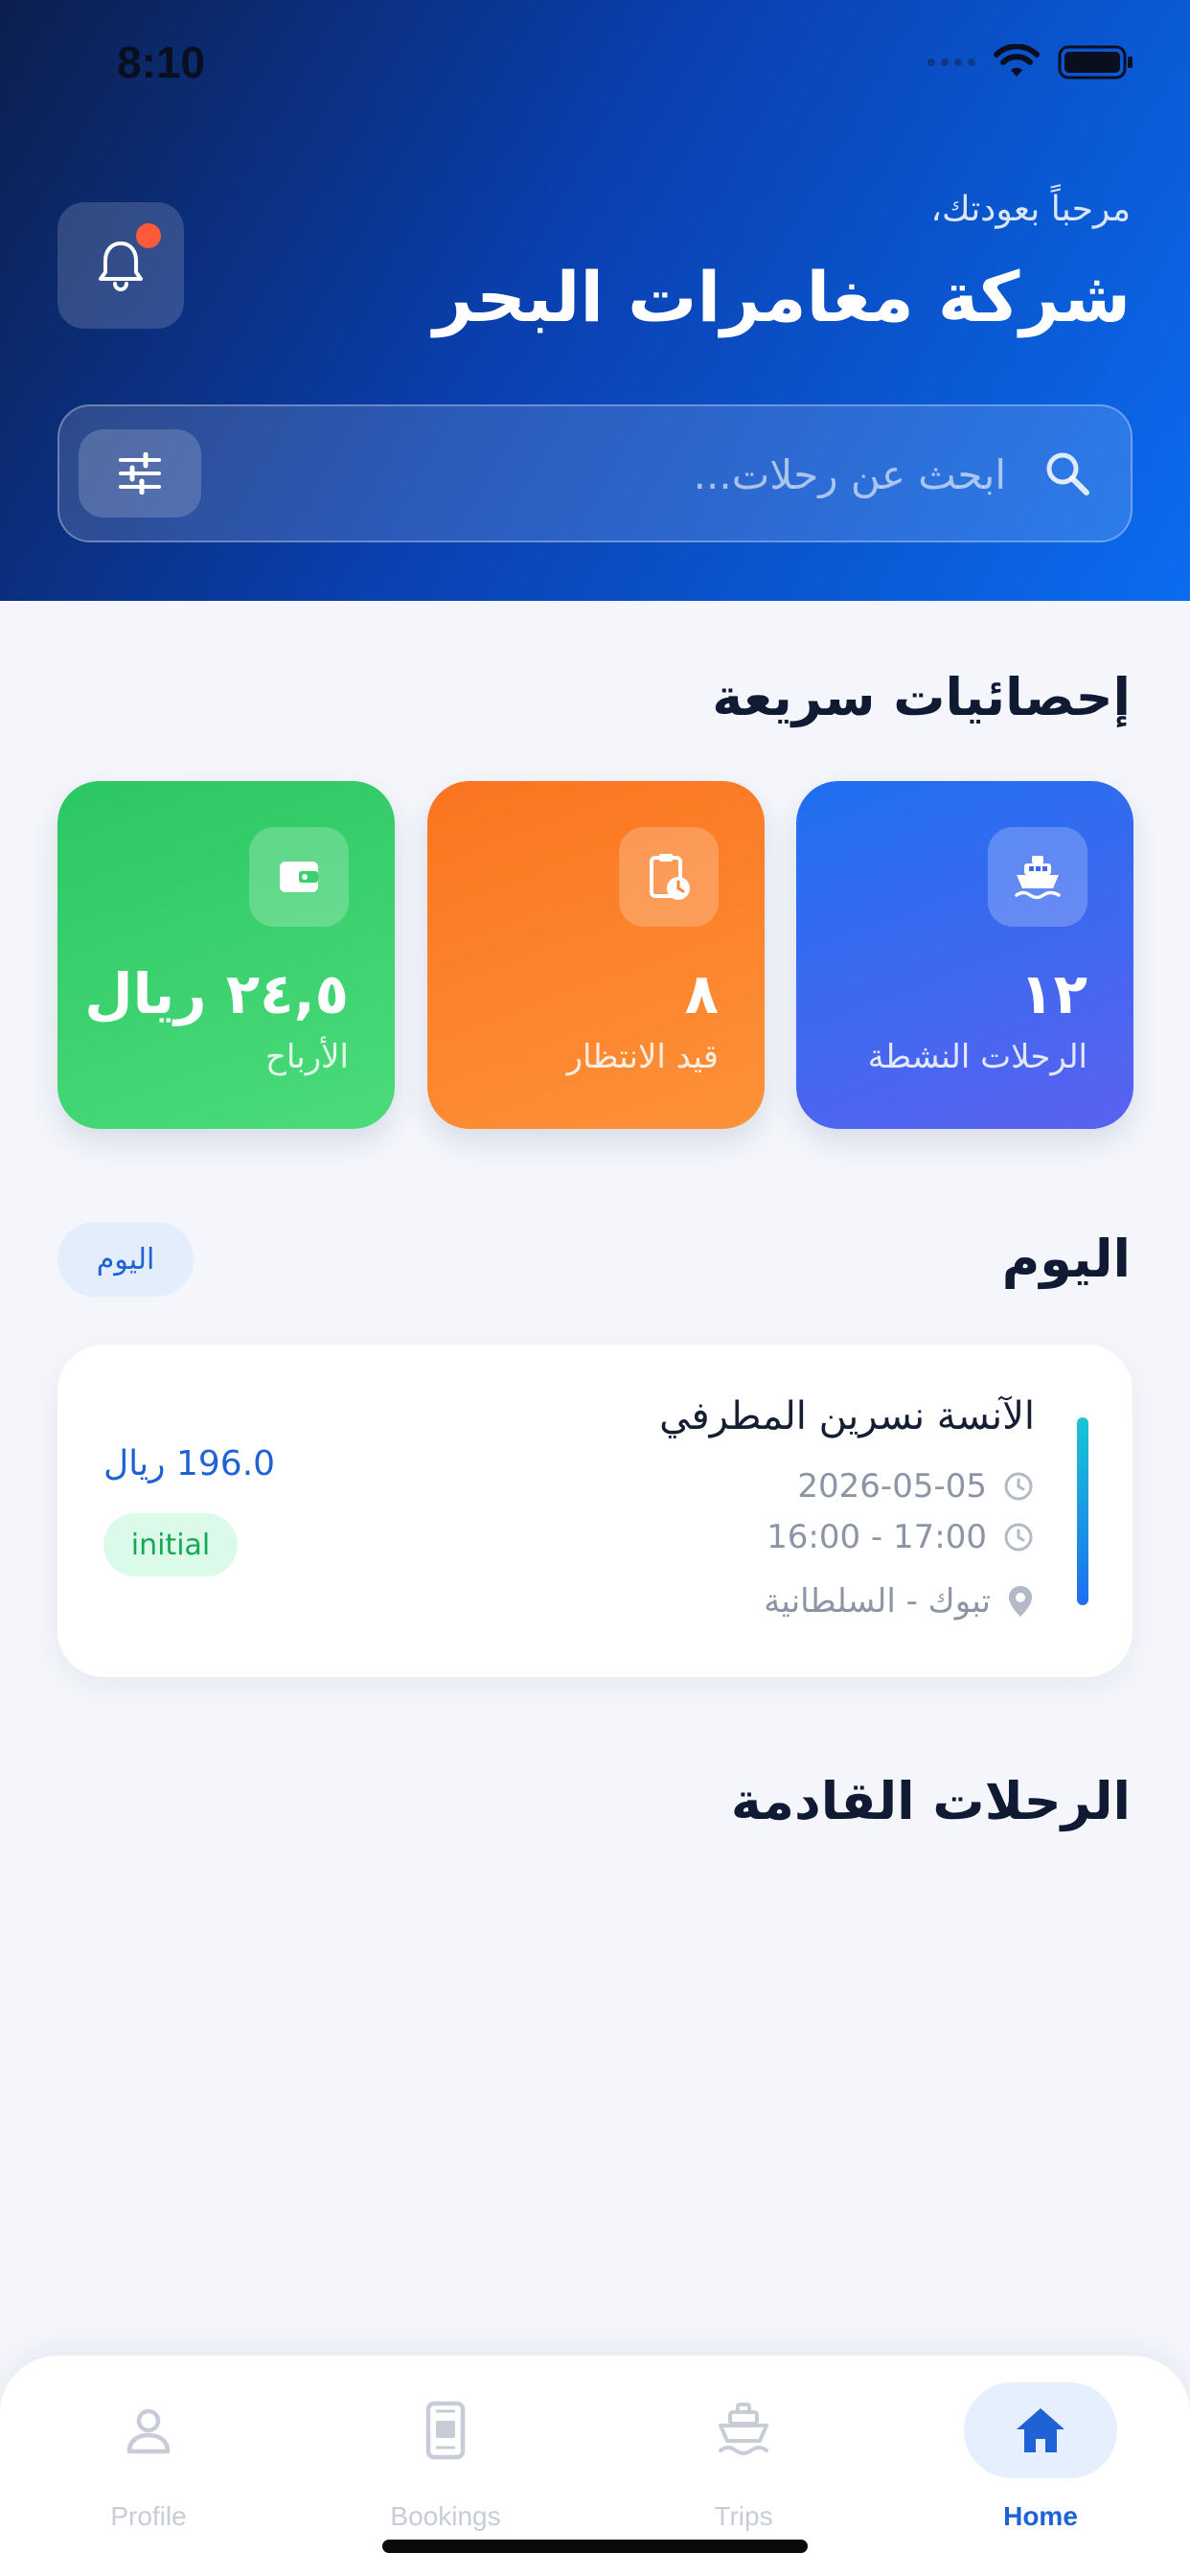  I want to click on booking-date: 2026-05-05, so click(892, 1486).